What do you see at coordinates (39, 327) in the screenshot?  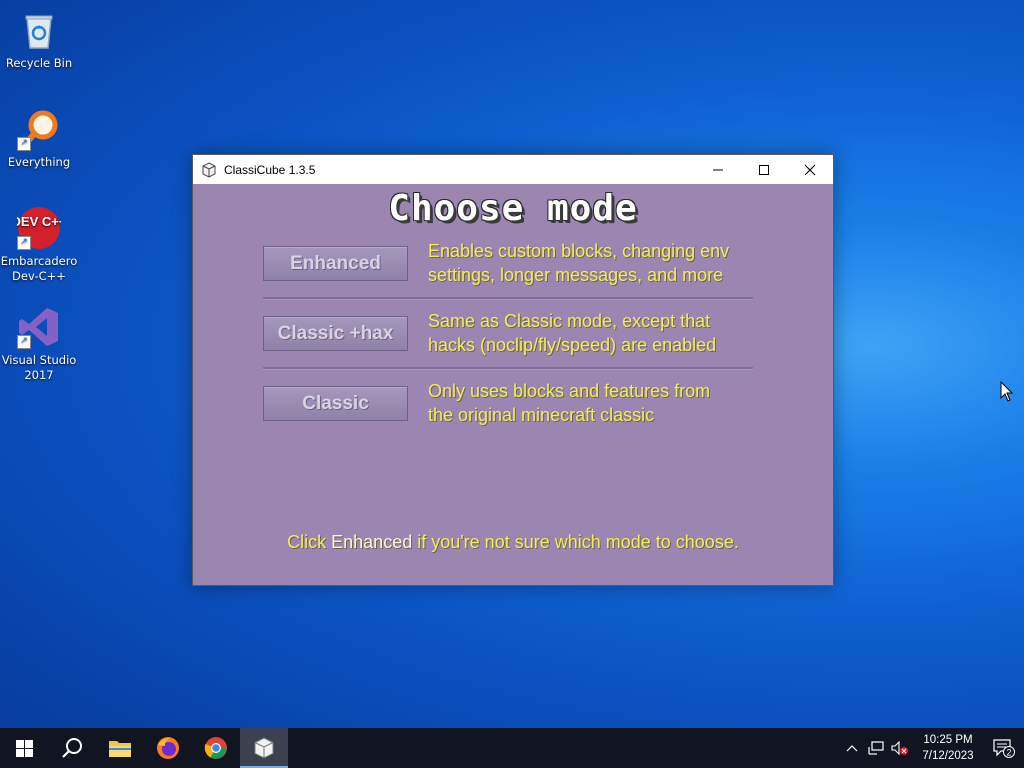 I see `visual-studio-icon: ↗` at bounding box center [39, 327].